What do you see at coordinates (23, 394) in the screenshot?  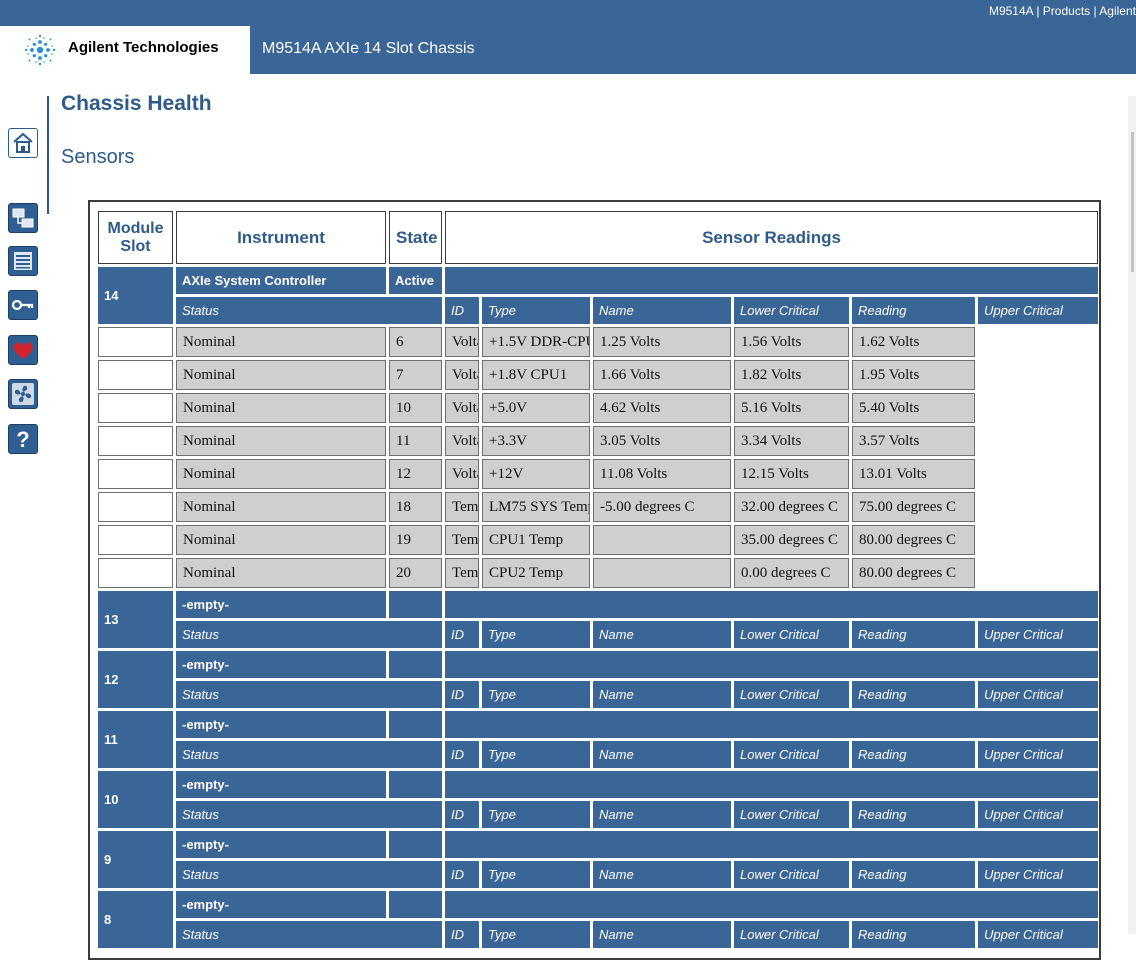 I see `nav-fans-button` at bounding box center [23, 394].